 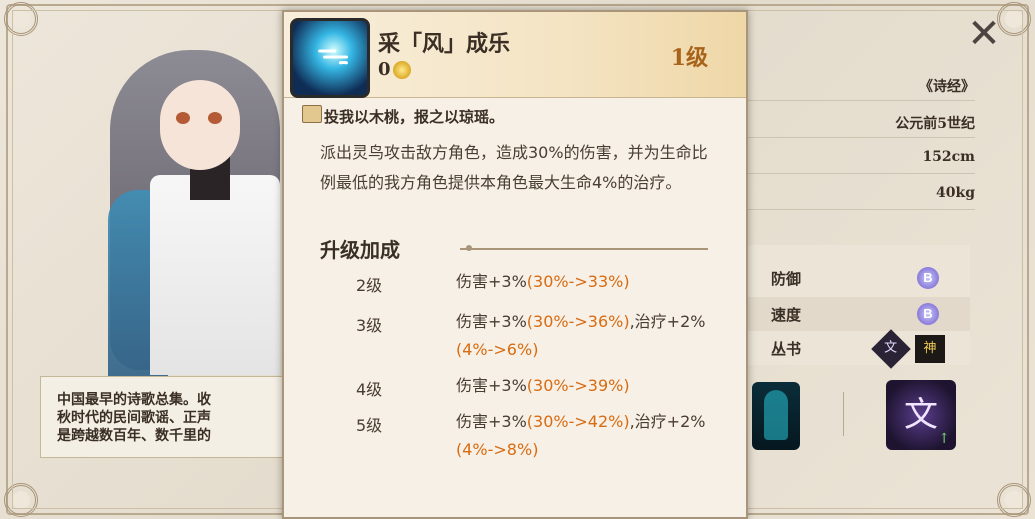 I want to click on upgrade-highlight: (4%->6%), so click(x=497, y=349).